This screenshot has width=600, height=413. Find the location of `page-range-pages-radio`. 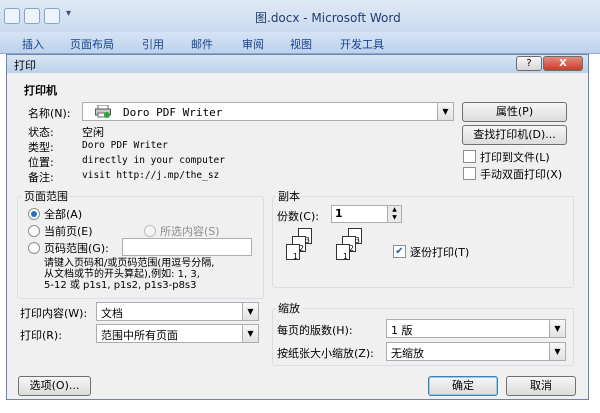

page-range-pages-radio is located at coordinates (34, 248).